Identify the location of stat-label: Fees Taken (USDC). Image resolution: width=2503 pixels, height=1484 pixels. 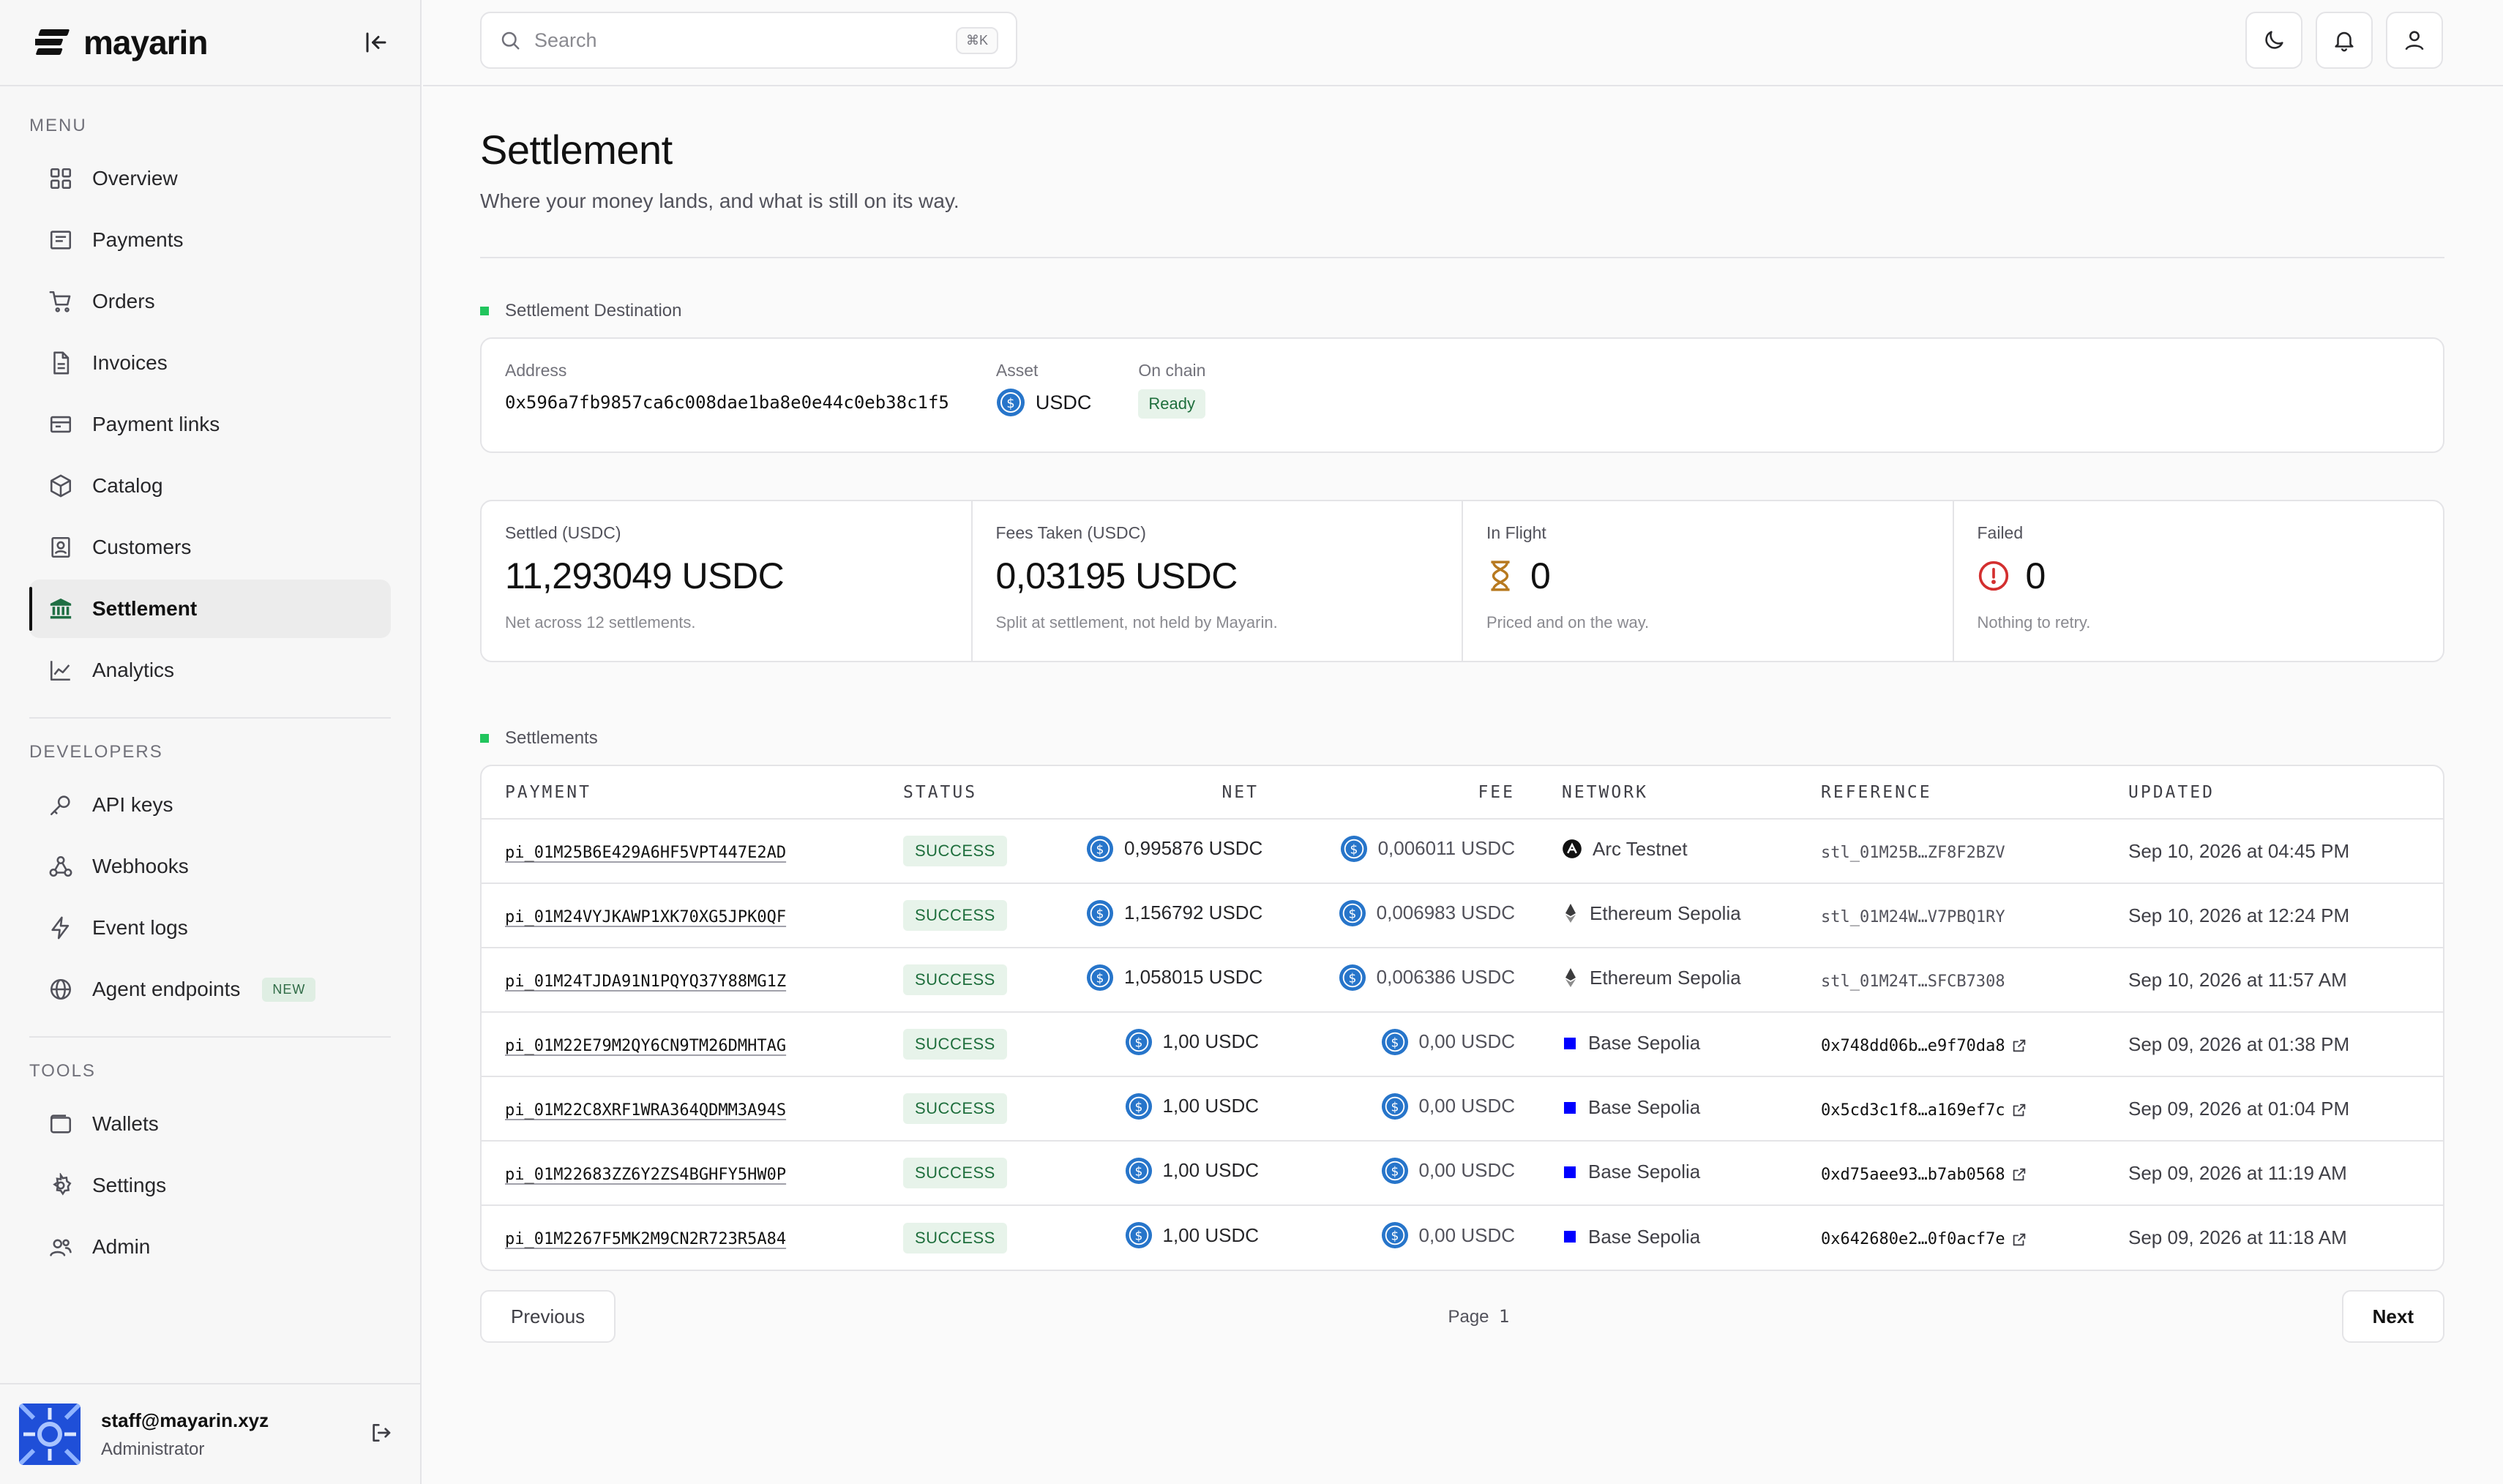
(1070, 532).